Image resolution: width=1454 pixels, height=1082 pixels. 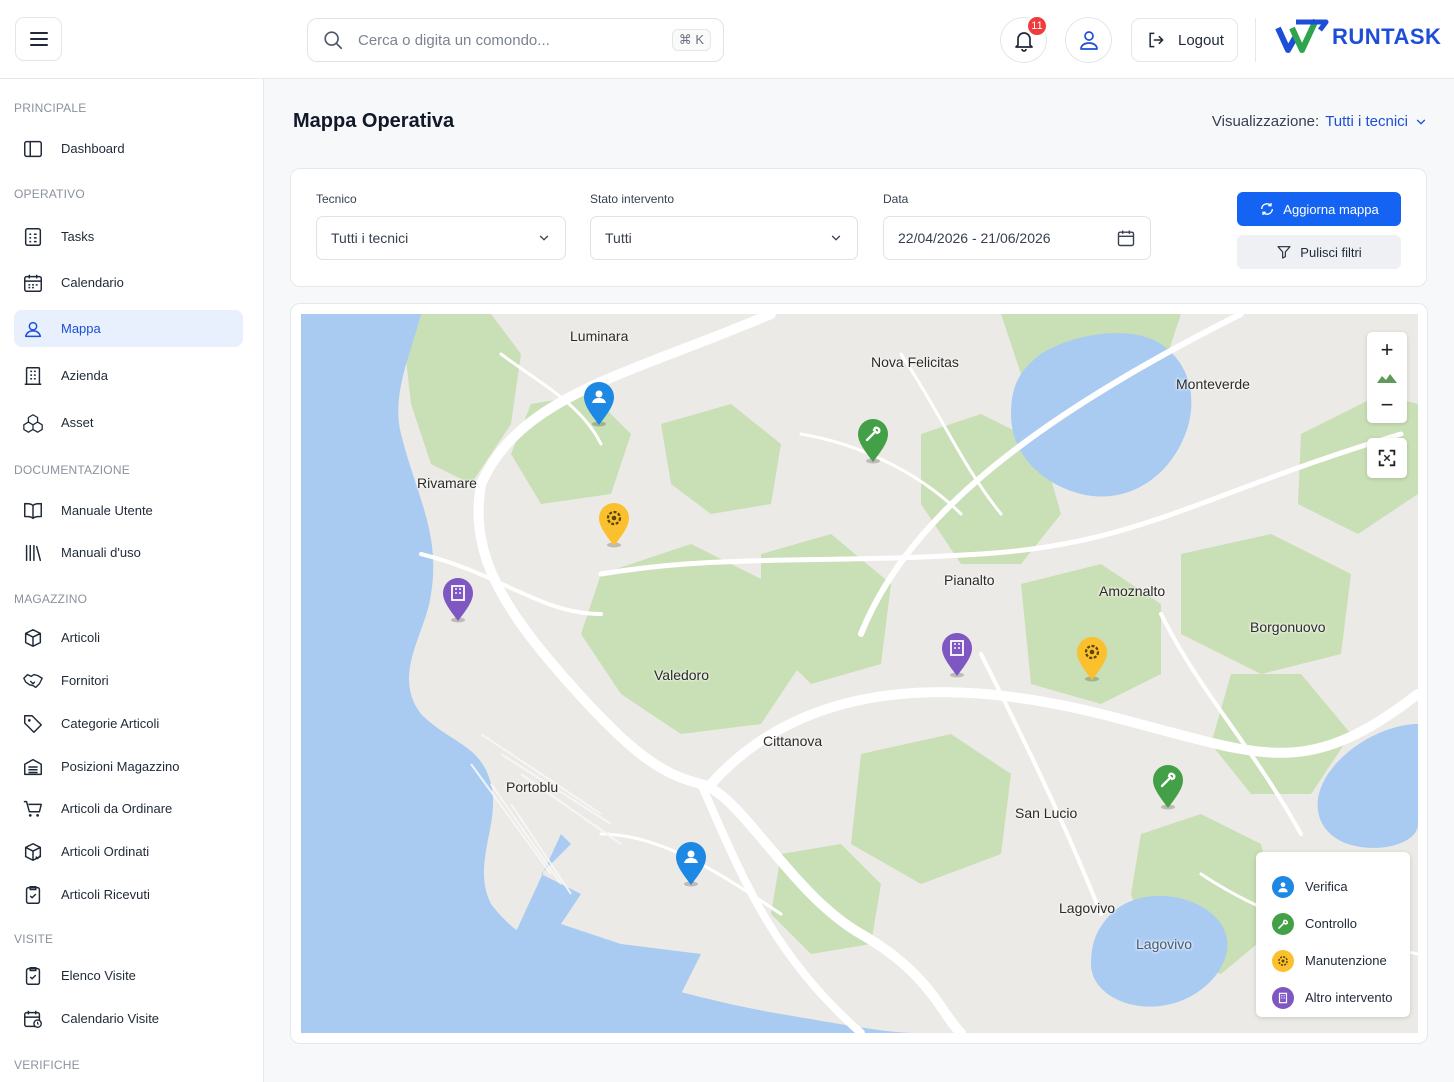 What do you see at coordinates (128, 375) in the screenshot?
I see `sidebar-item-azienda: Azienda` at bounding box center [128, 375].